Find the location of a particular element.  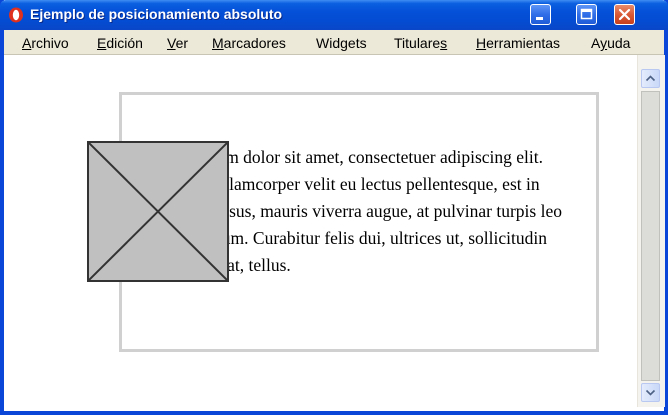

menu-herramientas: Herramientas is located at coordinates (518, 43).